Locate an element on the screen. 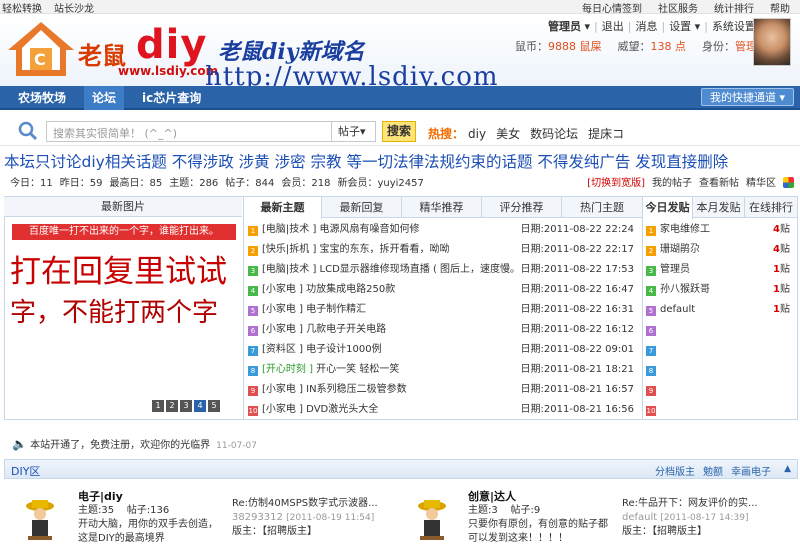 Image resolution: width=800 pixels, height=555 pixels. stat-newest-member: 新会员：yuyi2457 is located at coordinates (380, 183).